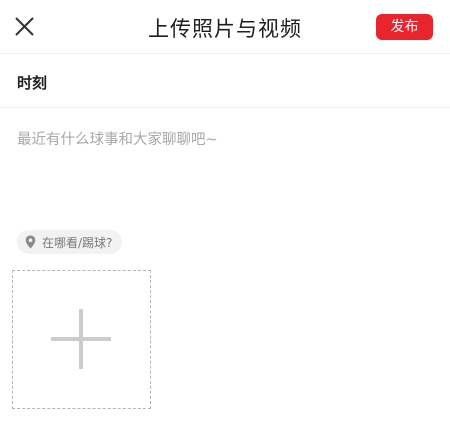 The width and height of the screenshot is (450, 433). Describe the element at coordinates (225, 53) in the screenshot. I see `header-divider` at that location.